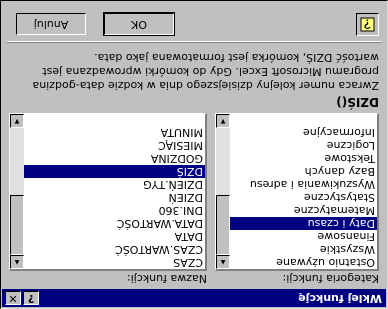  I want to click on function-list-item: DZIEŃ.TYG, so click(114, 184).